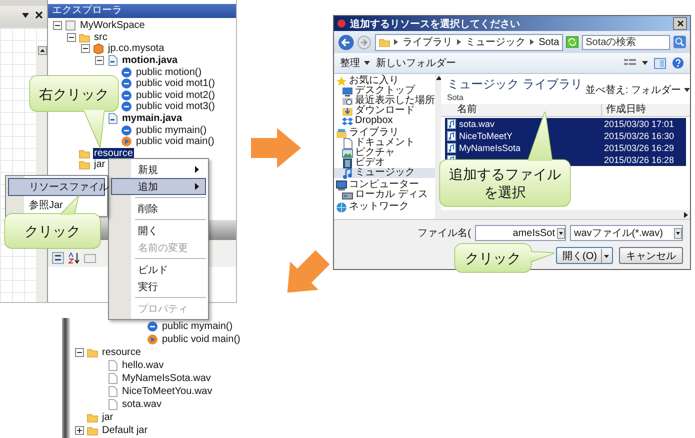 The image size is (695, 438). What do you see at coordinates (651, 255) in the screenshot?
I see `cancel-button: キャンセル` at bounding box center [651, 255].